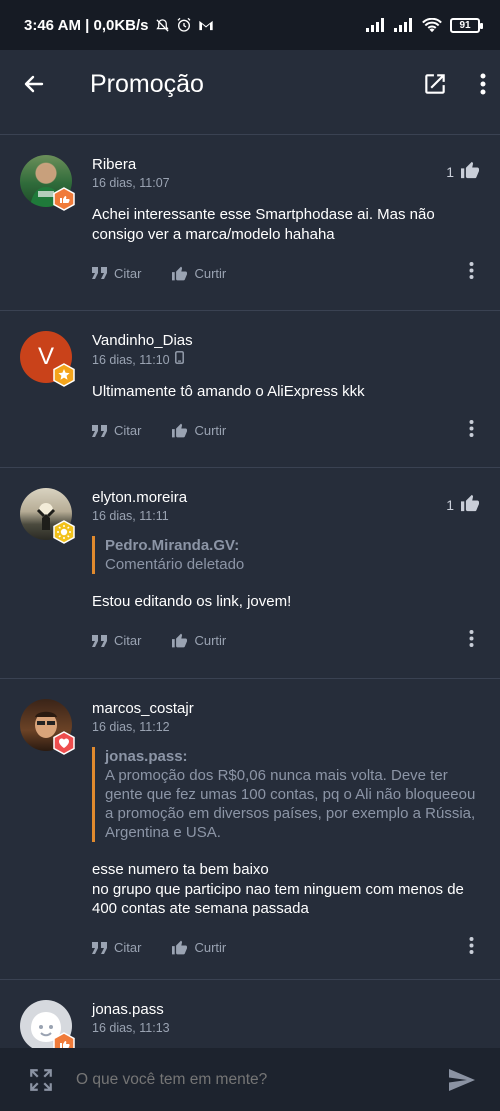 The height and width of the screenshot is (1111, 500). What do you see at coordinates (131, 359) in the screenshot?
I see `timestamp-text: 16 dias, 11:10` at bounding box center [131, 359].